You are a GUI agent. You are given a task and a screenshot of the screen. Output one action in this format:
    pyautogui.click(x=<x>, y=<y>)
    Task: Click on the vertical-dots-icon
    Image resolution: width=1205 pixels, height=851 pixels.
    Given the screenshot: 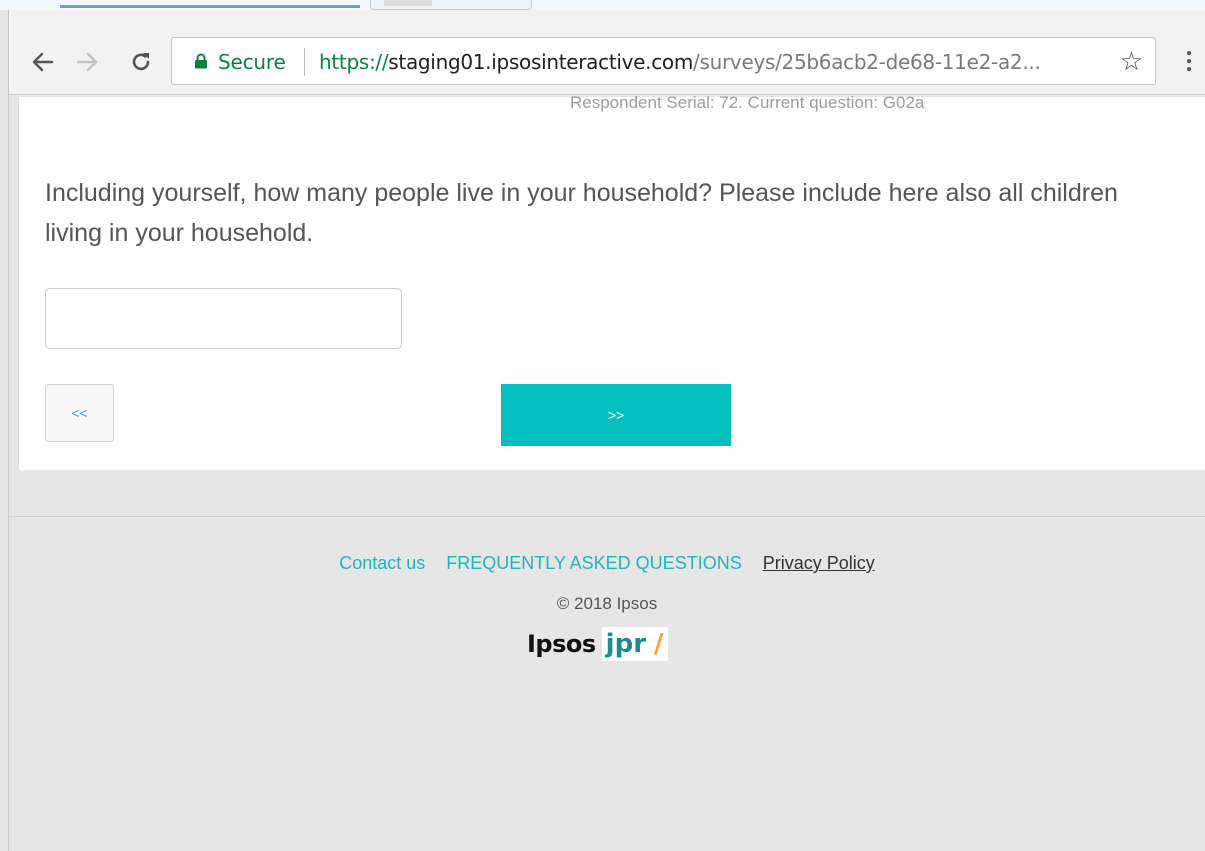 What is the action you would take?
    pyautogui.click(x=1189, y=53)
    